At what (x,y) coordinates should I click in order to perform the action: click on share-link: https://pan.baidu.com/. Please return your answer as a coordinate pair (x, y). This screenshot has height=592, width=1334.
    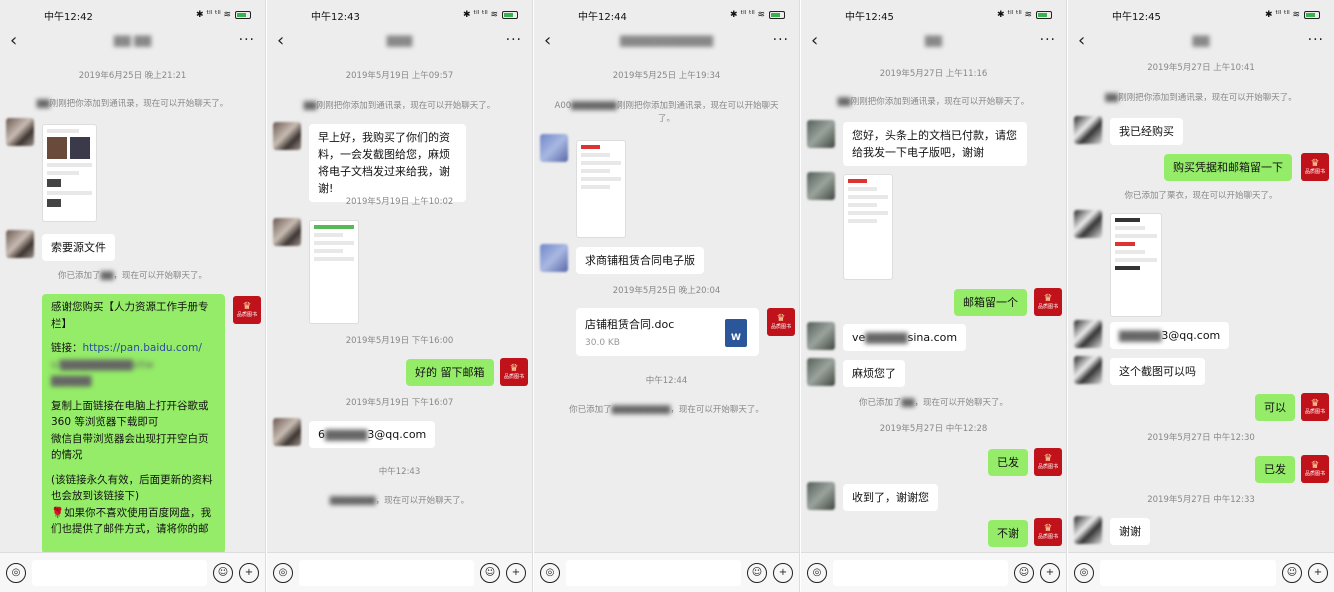
    Looking at the image, I should click on (142, 348).